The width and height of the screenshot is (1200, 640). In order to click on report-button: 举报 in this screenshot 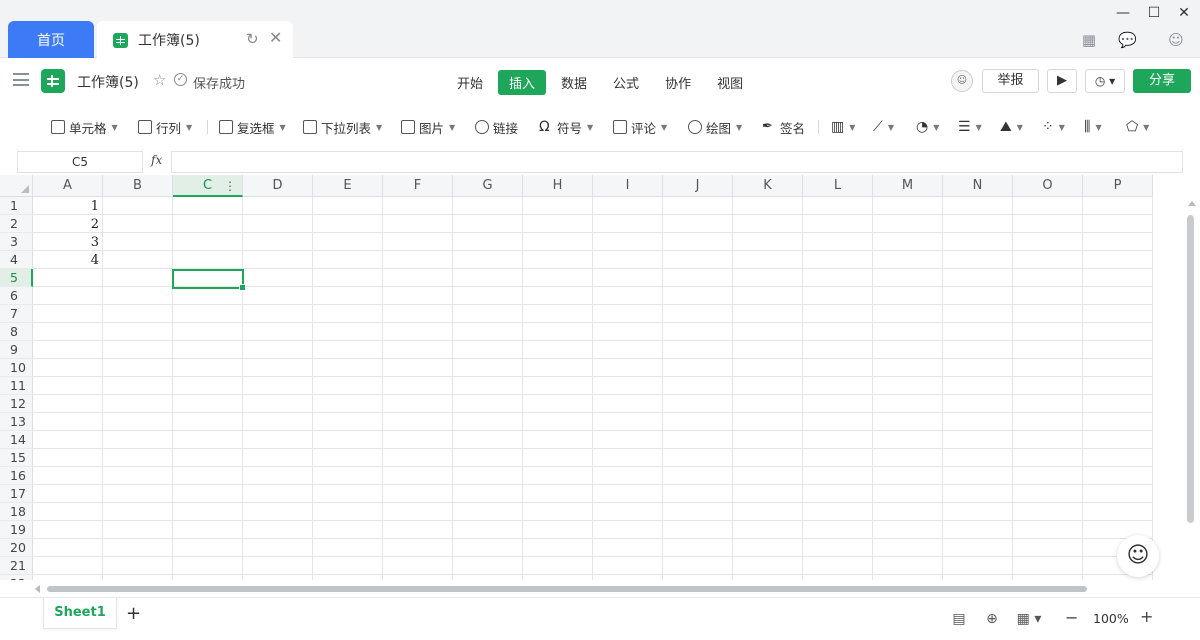, I will do `click(1010, 81)`.